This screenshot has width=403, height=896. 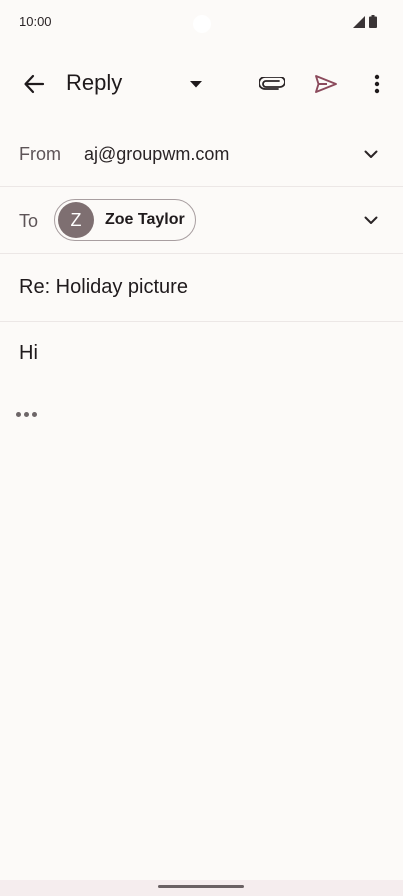 I want to click on from-label: From, so click(x=40, y=154).